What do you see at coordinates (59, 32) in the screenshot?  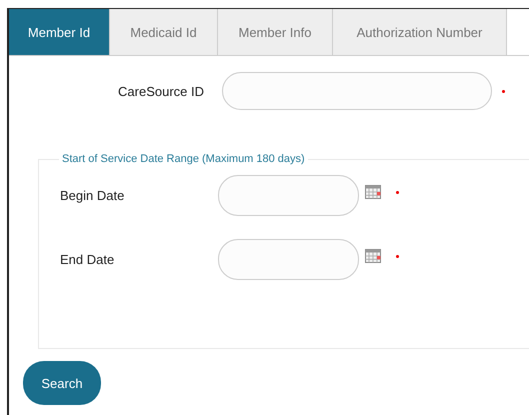 I see `tab: Member Id` at bounding box center [59, 32].